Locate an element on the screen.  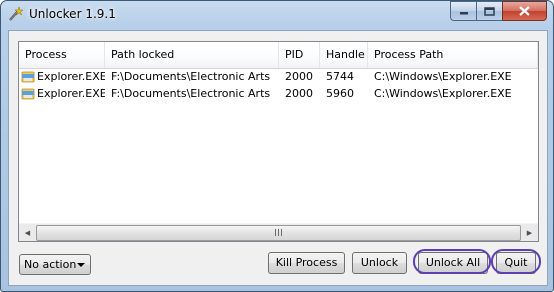
quit-button: Quit is located at coordinates (516, 263).